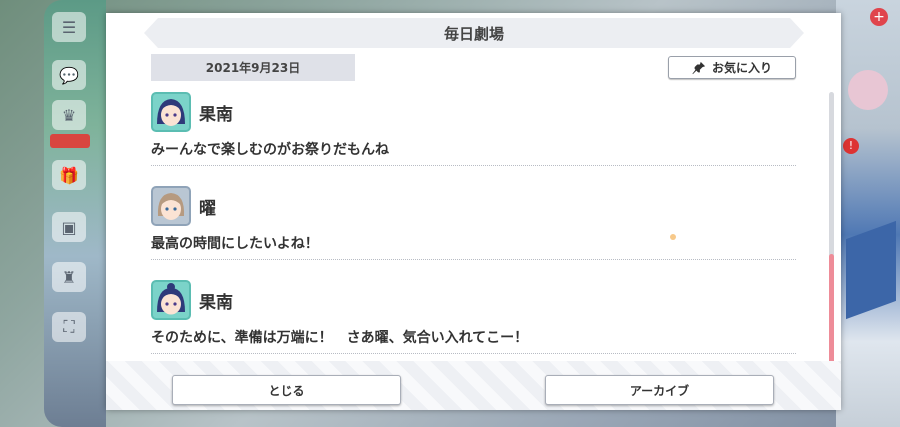 This screenshot has height=427, width=900. What do you see at coordinates (868, 213) in the screenshot?
I see `right-panel` at bounding box center [868, 213].